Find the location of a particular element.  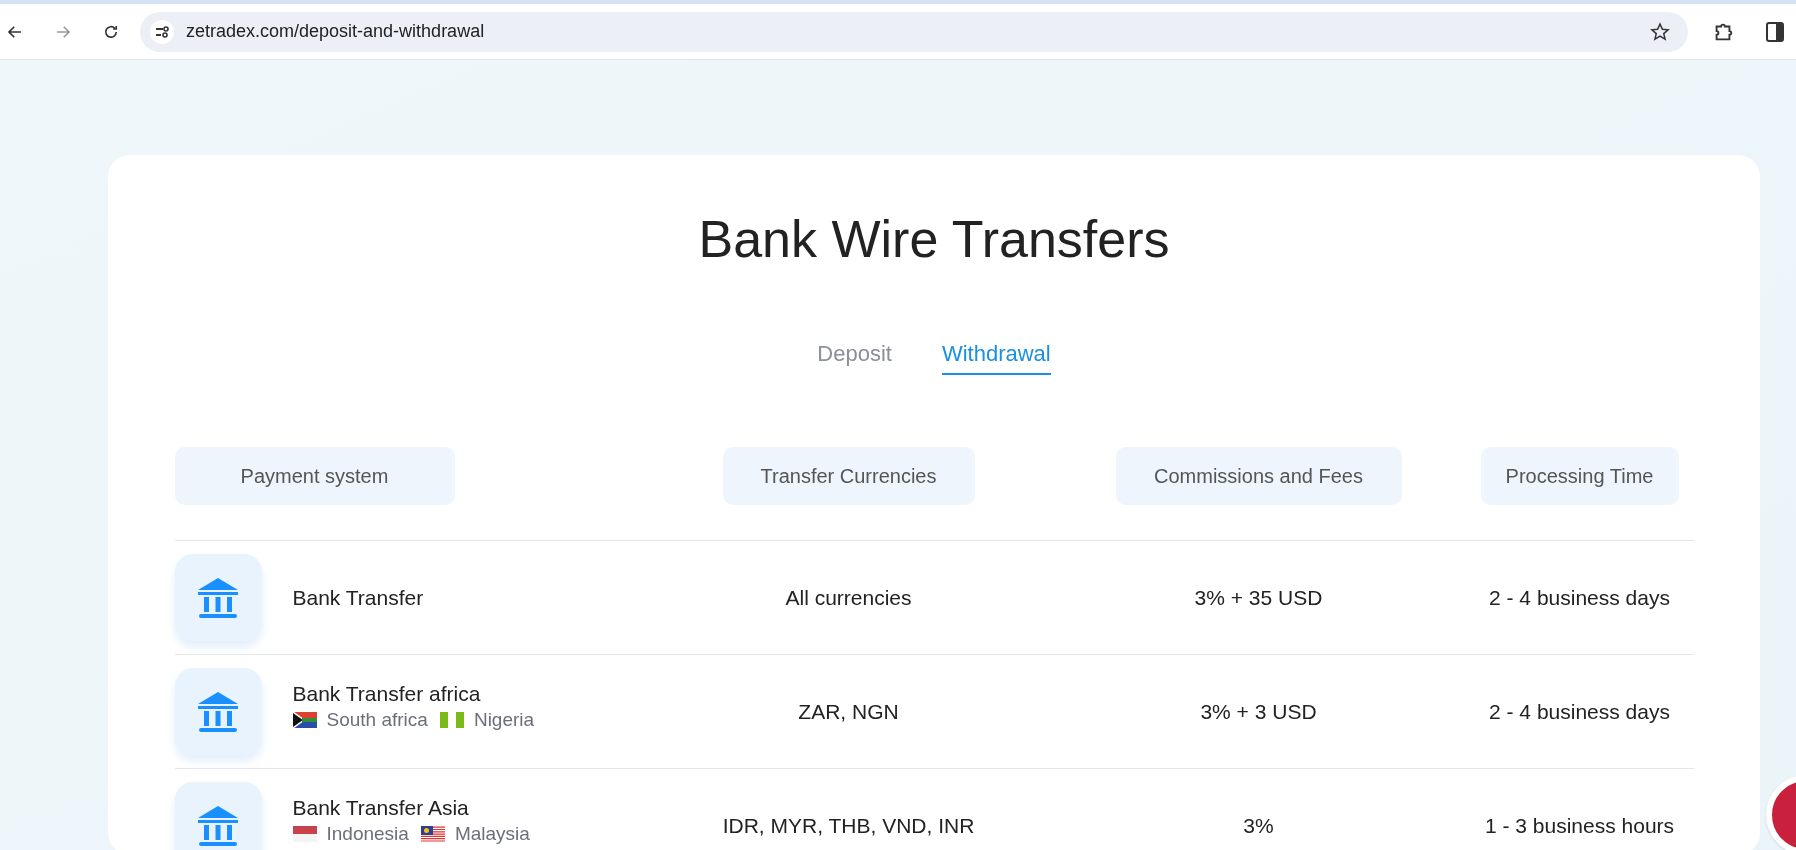

country-label: Malaysia is located at coordinates (492, 833).